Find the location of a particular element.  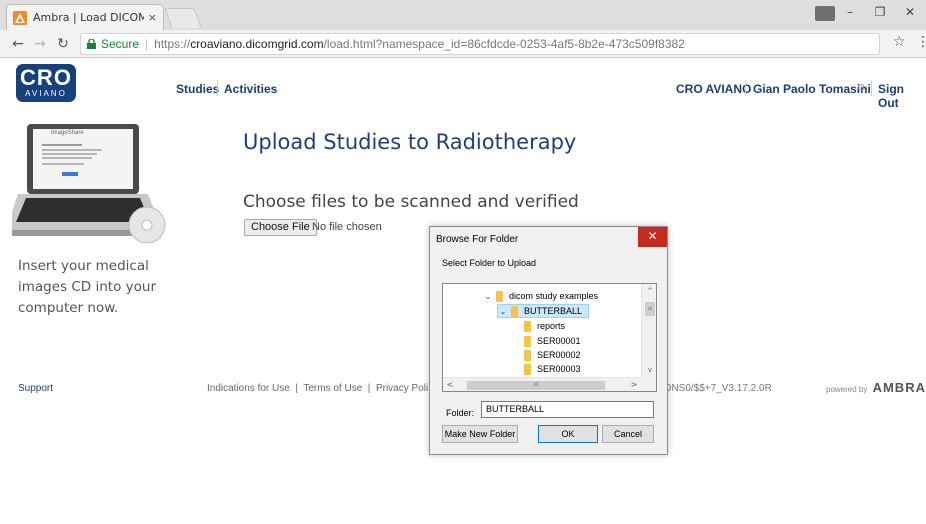

tree-horizontal-scrollbar: < III > is located at coordinates (542, 384).